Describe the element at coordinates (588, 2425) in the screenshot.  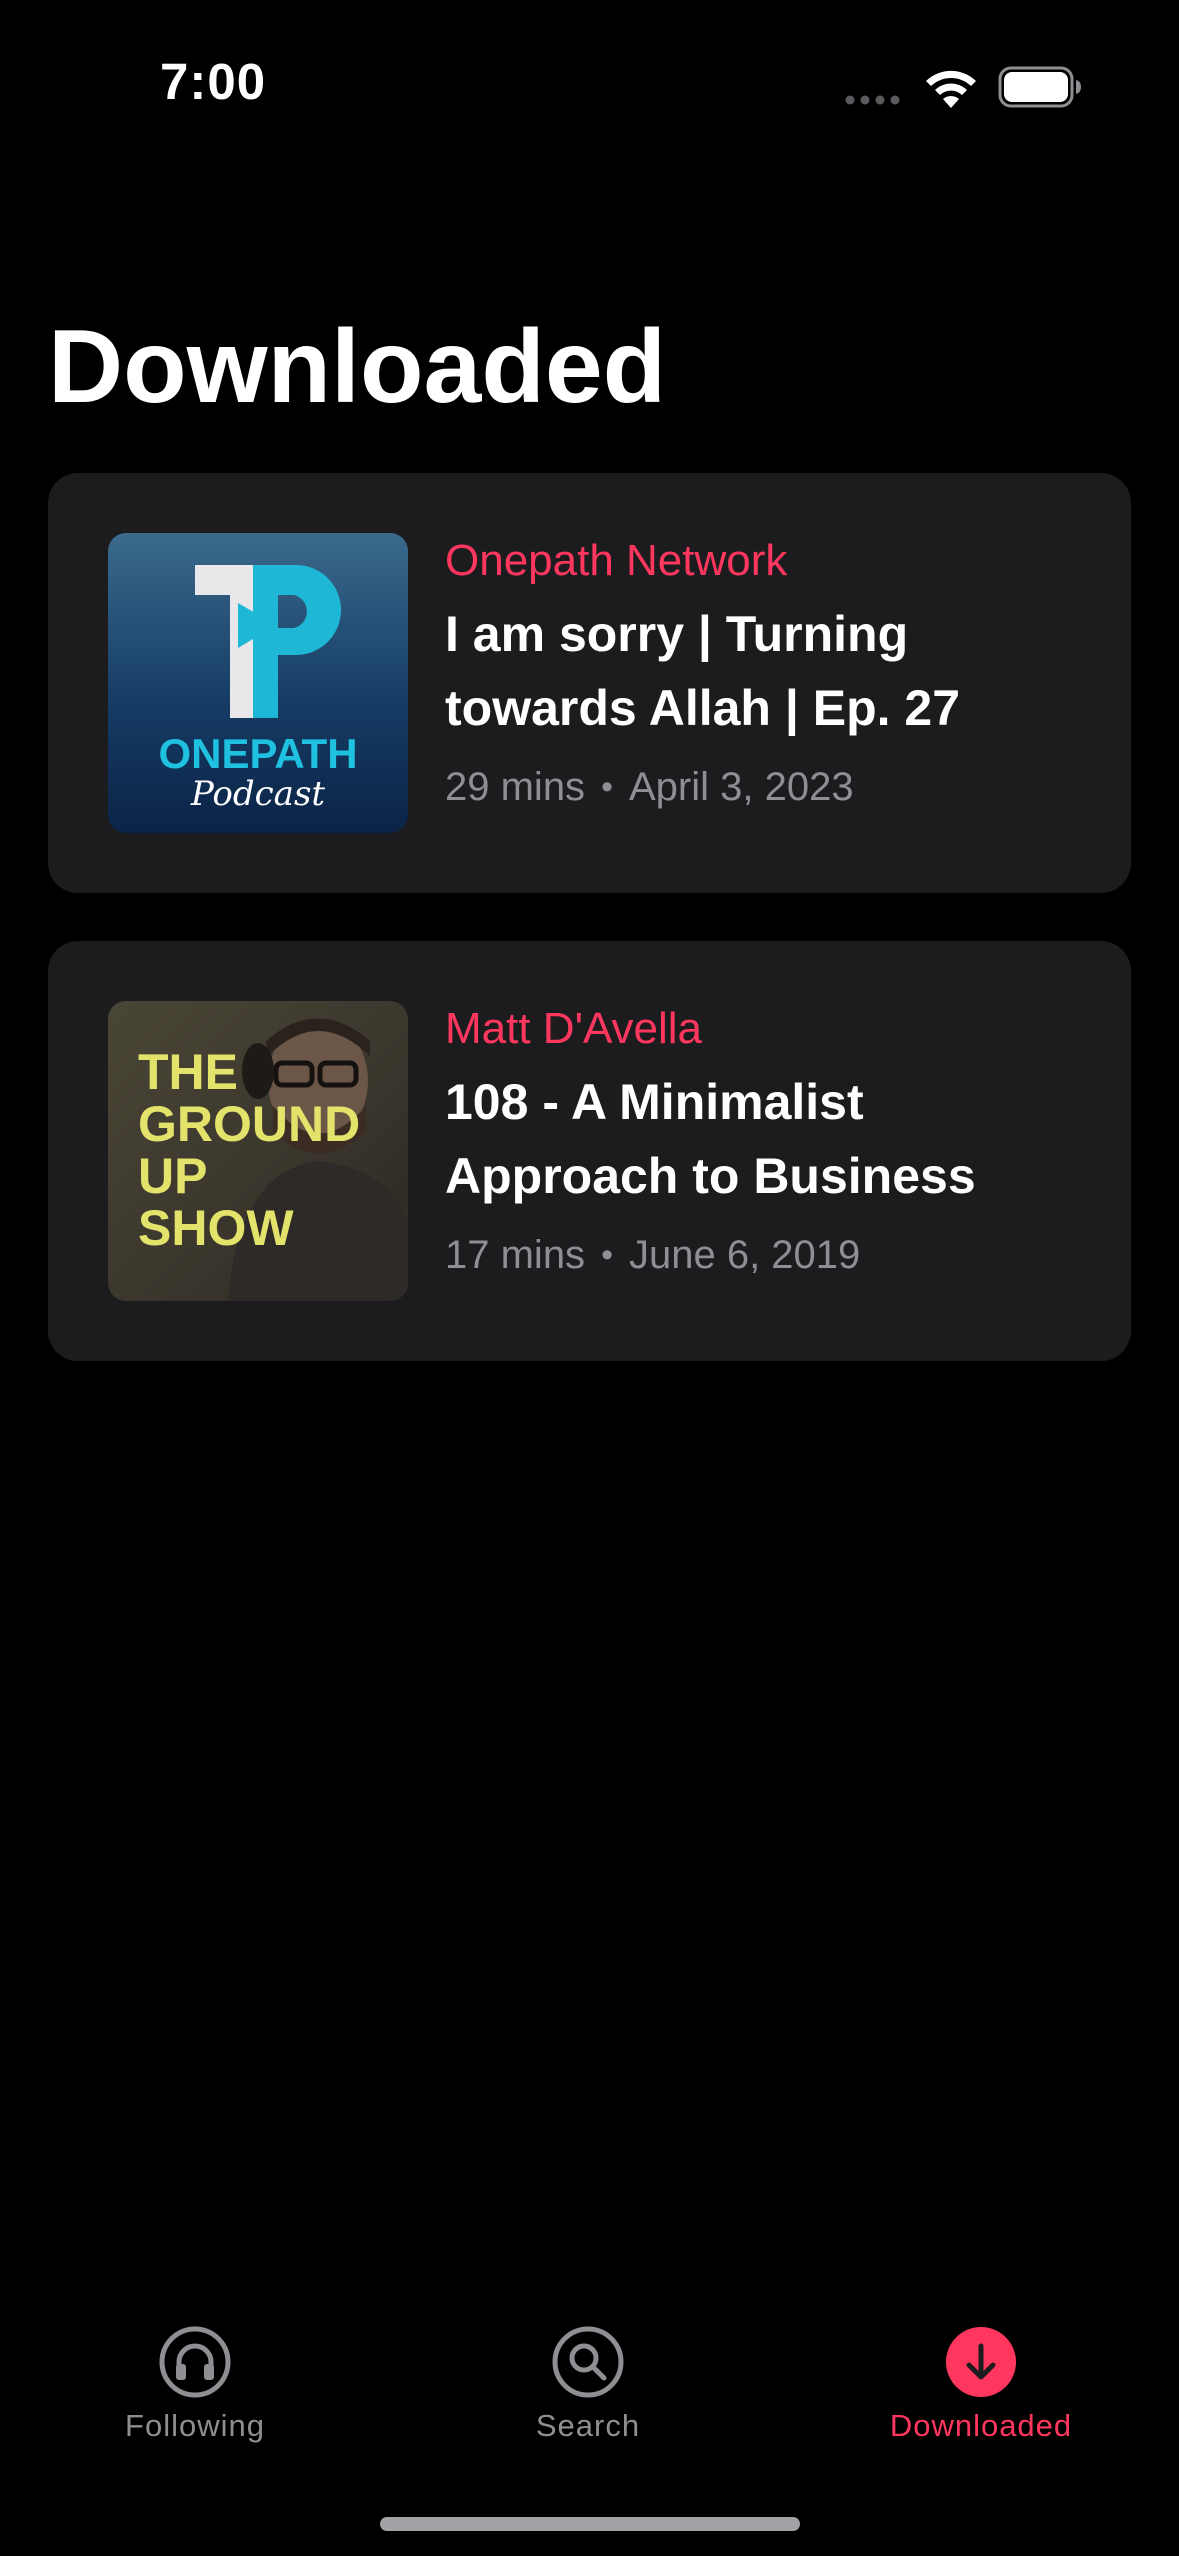
I see `tab-label: Search` at that location.